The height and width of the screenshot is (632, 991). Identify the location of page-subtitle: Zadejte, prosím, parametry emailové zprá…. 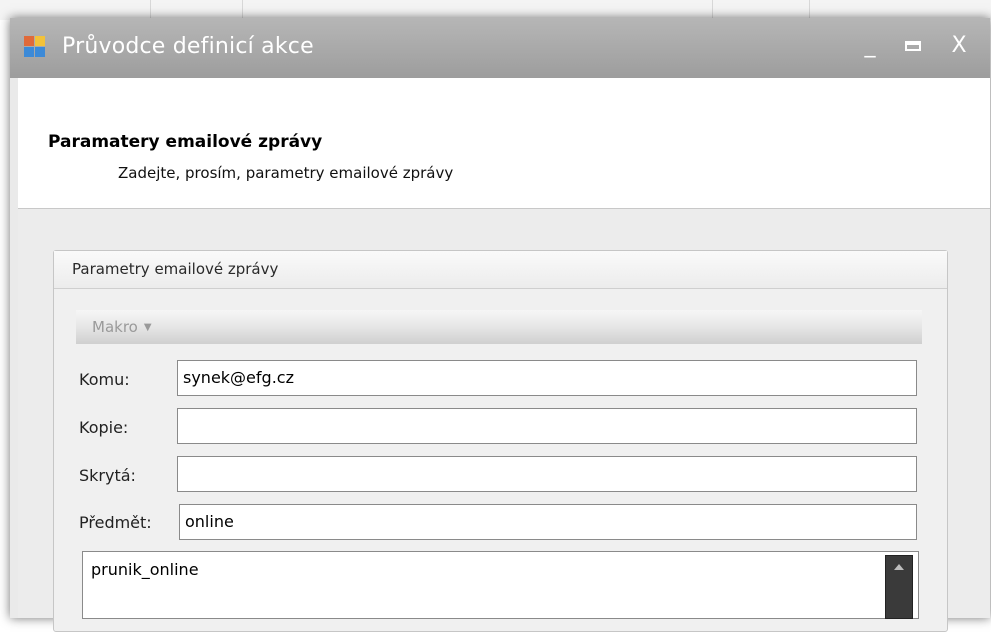
(286, 173).